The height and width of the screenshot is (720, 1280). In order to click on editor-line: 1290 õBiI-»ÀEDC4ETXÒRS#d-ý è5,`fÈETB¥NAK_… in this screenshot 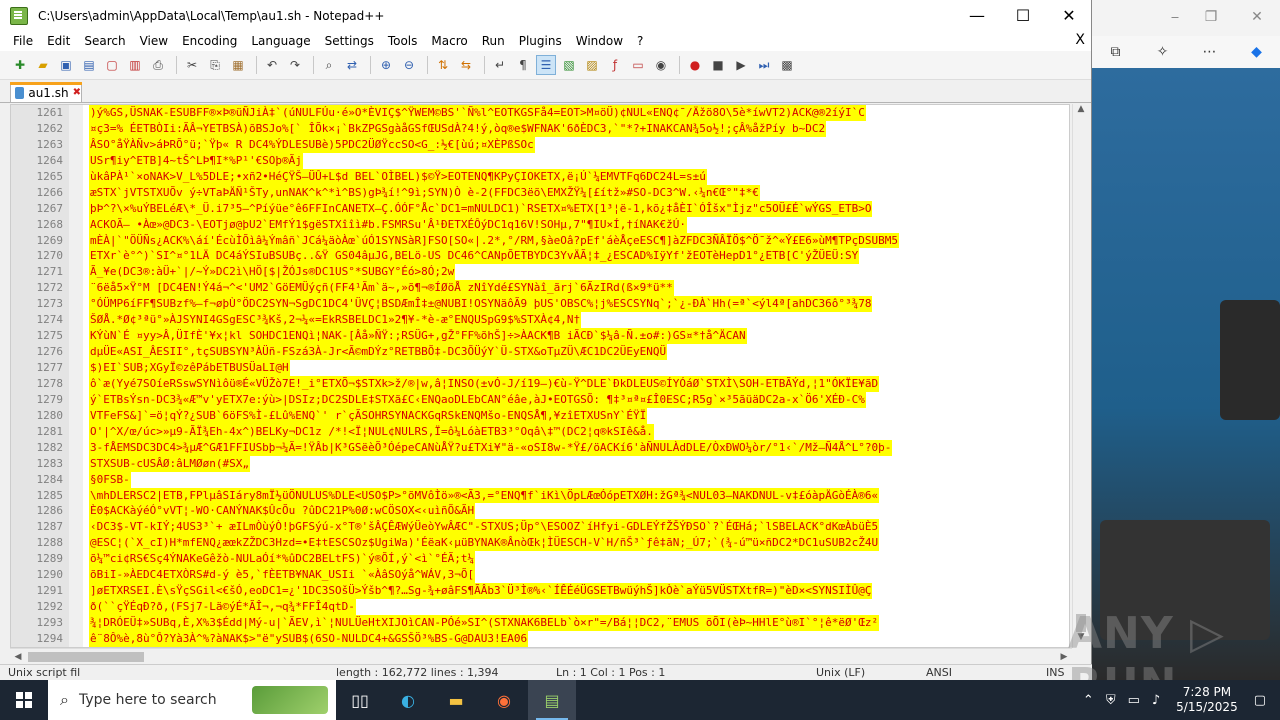, I will do `click(540, 575)`.